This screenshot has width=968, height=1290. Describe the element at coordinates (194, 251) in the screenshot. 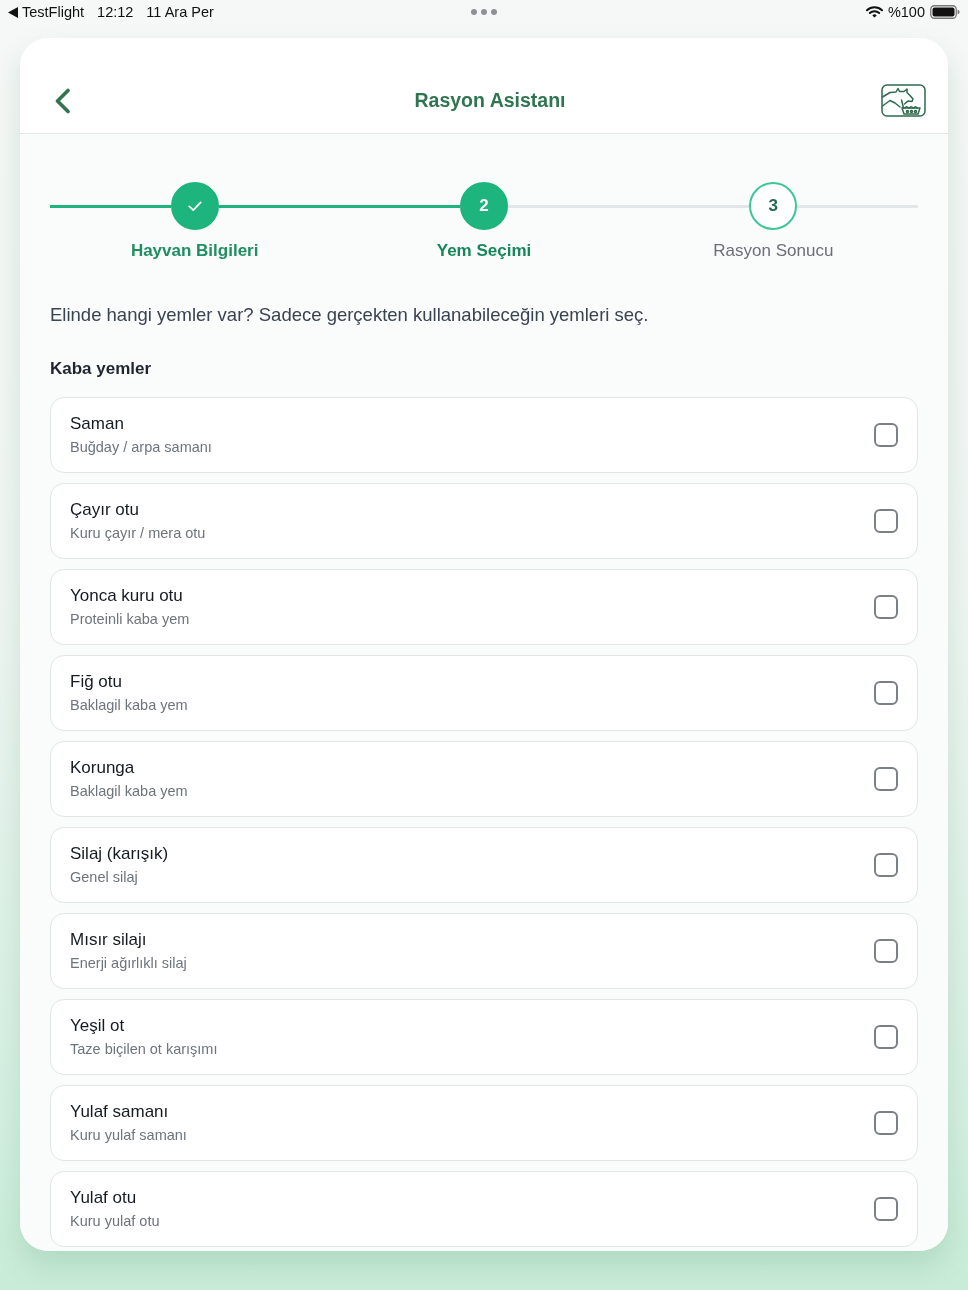

I see `step-label: Hayvan Bilgileri` at that location.